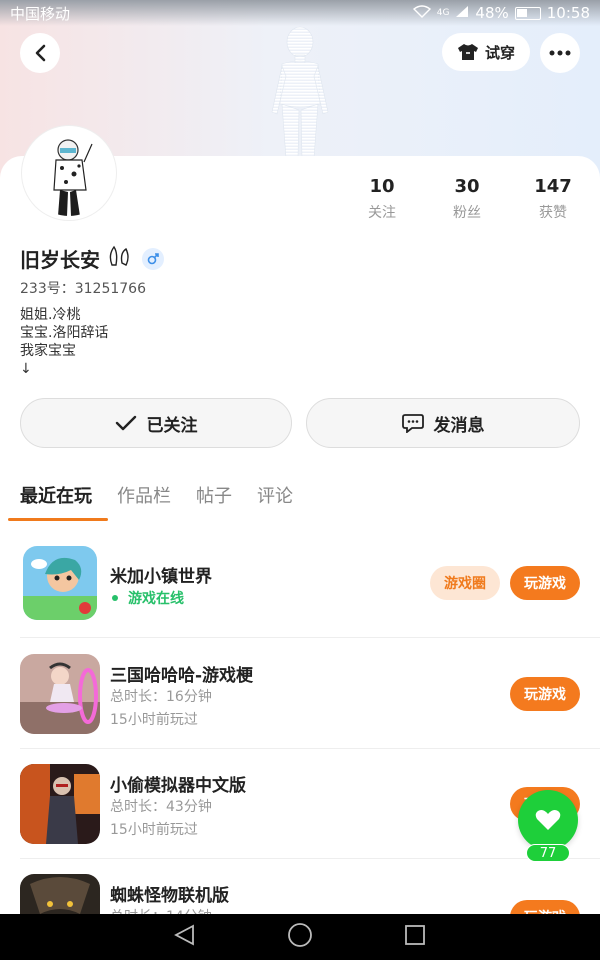  I want to click on battery-icon, so click(527, 13).